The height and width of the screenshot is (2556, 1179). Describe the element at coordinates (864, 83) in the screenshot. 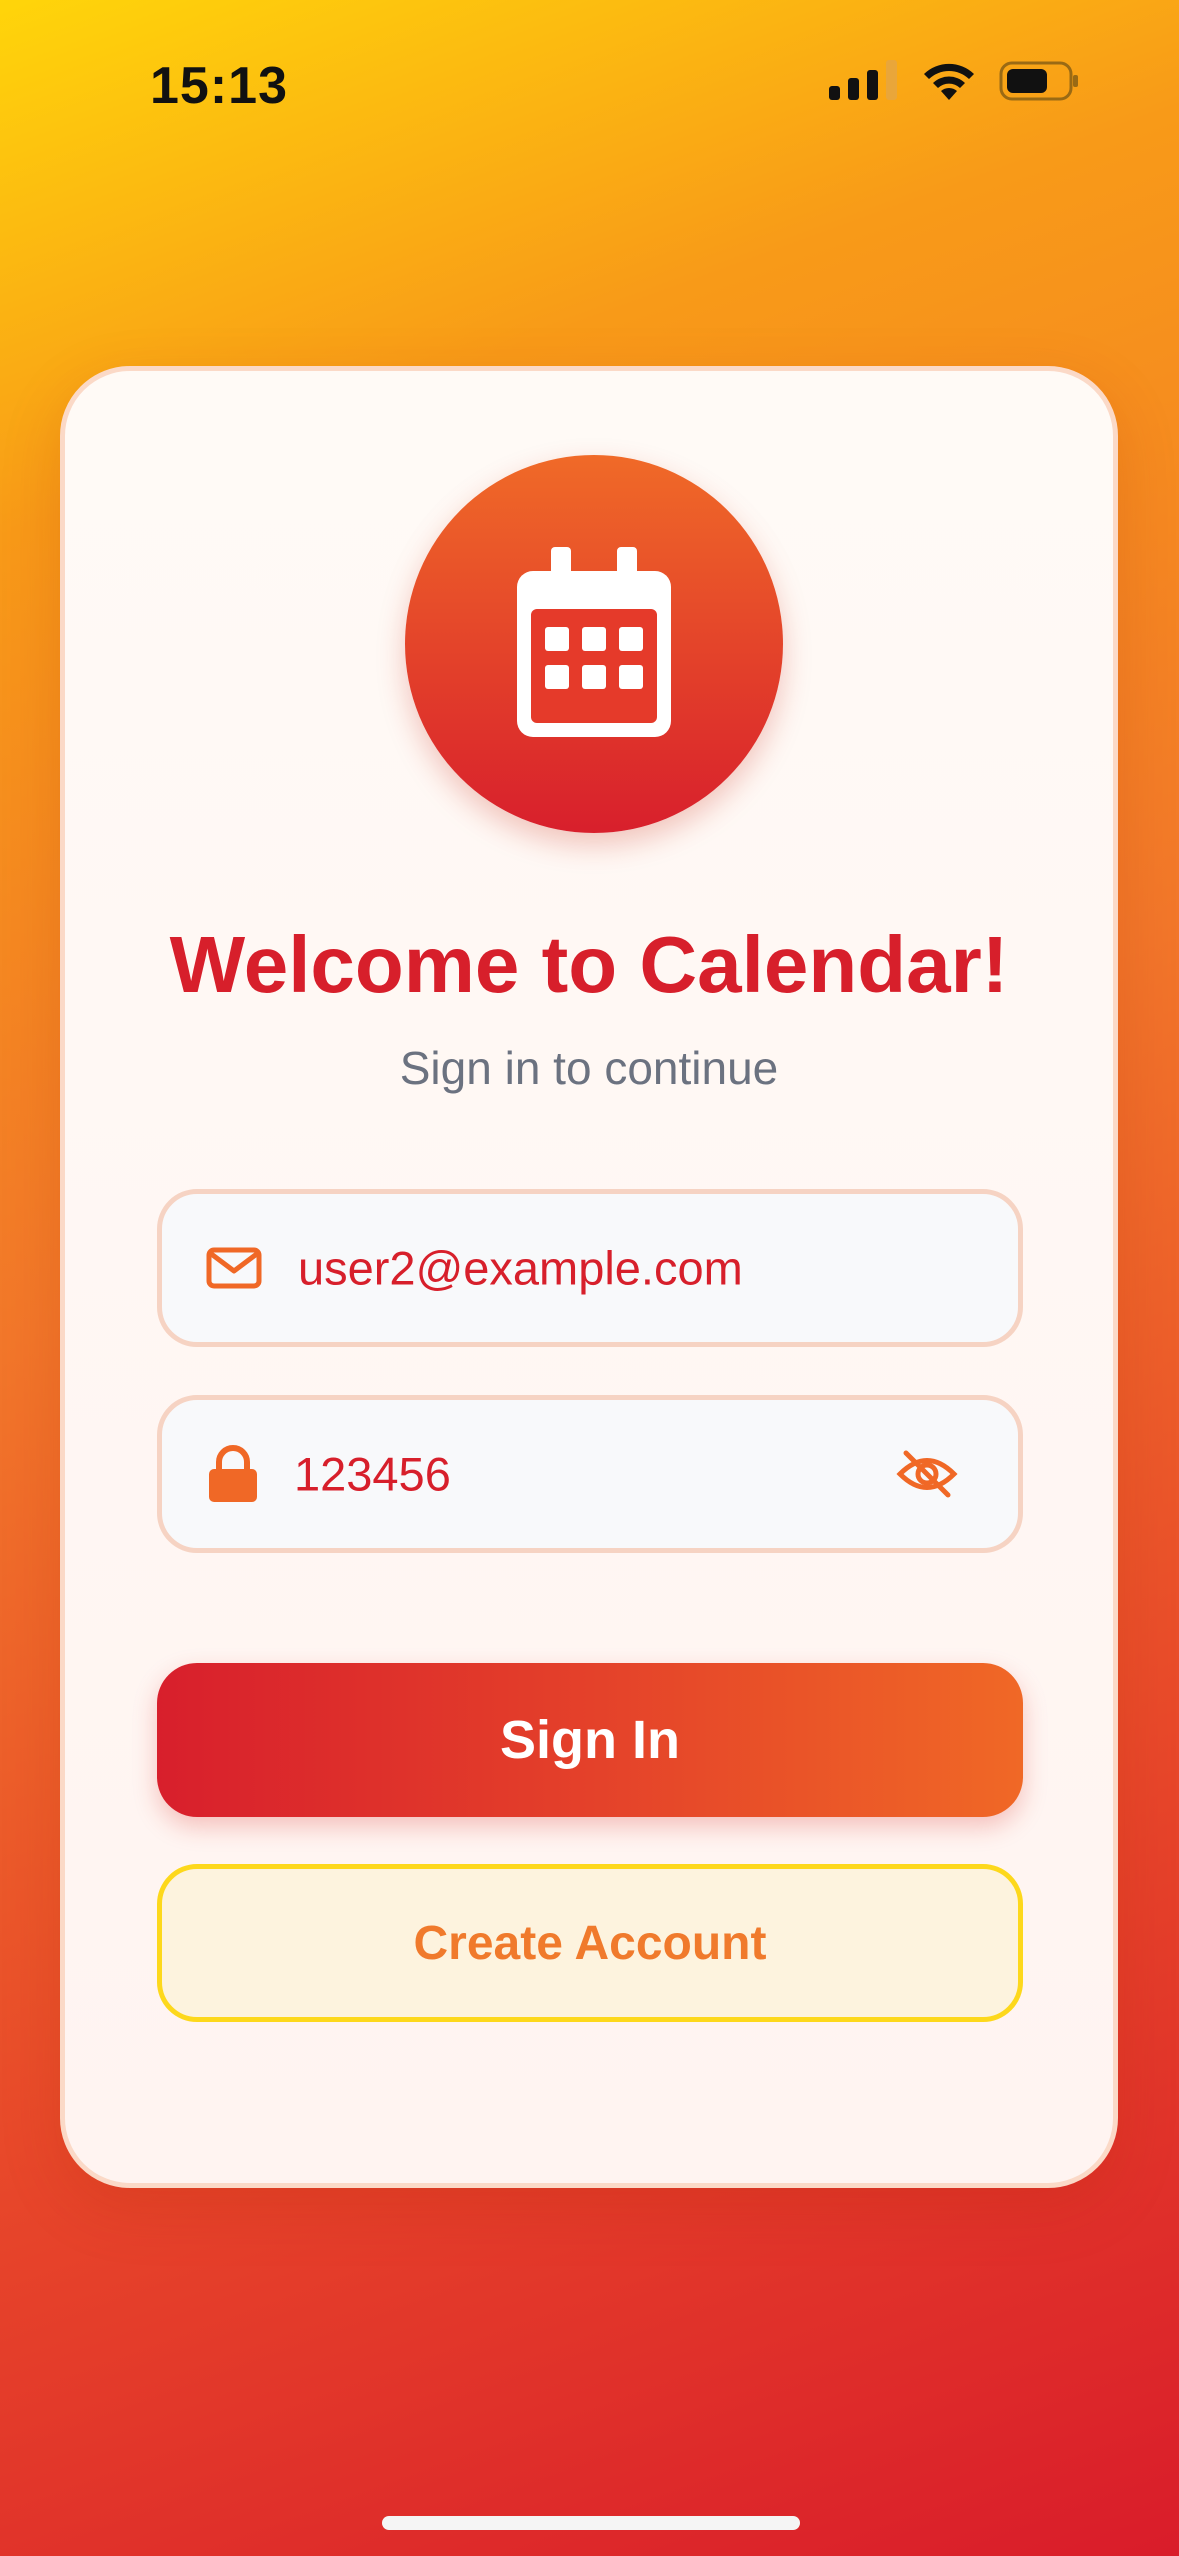

I see `cellular-signal-icon` at that location.